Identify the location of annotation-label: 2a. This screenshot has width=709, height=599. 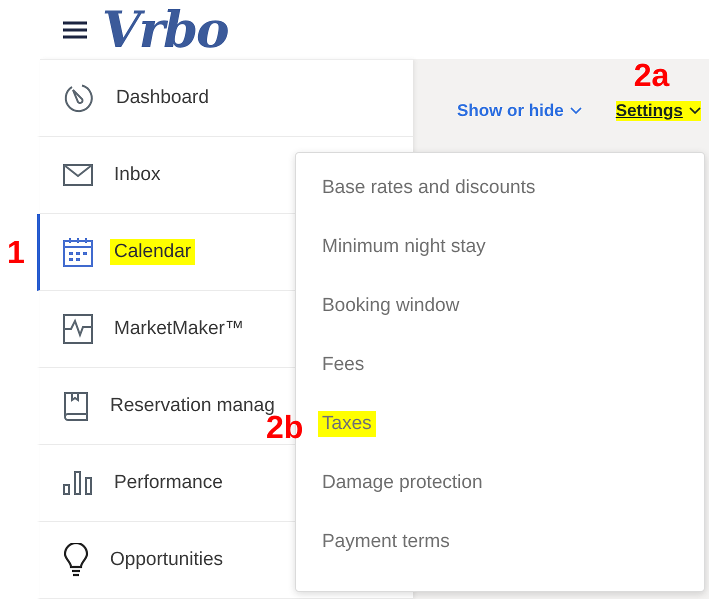
(652, 75).